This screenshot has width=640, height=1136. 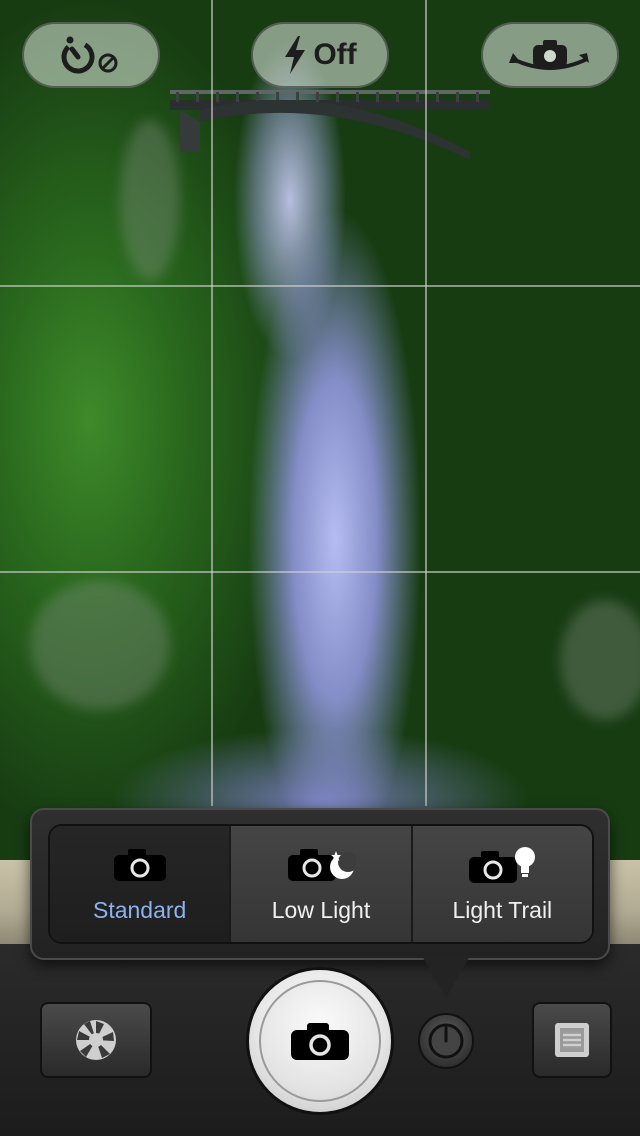 I want to click on switch-camera-icon, so click(x=549, y=55).